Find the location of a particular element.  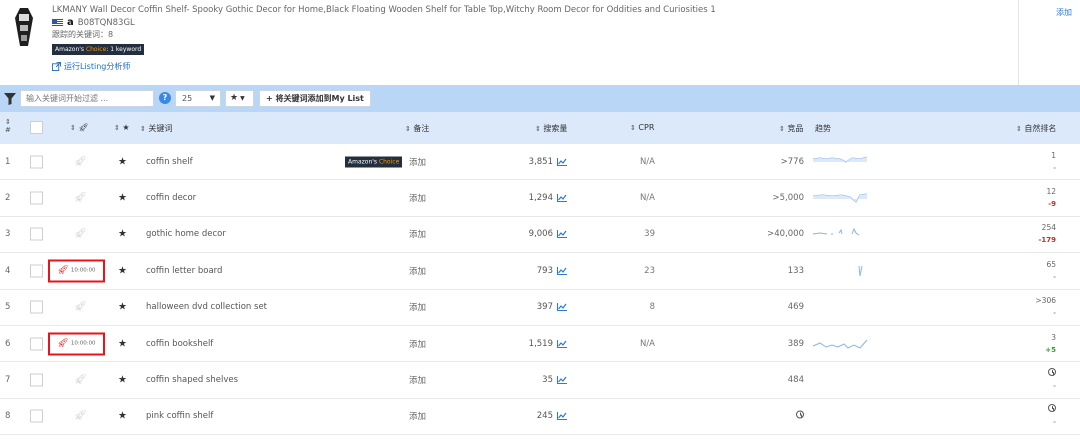

keyword-text: coffin shelf is located at coordinates (169, 162).